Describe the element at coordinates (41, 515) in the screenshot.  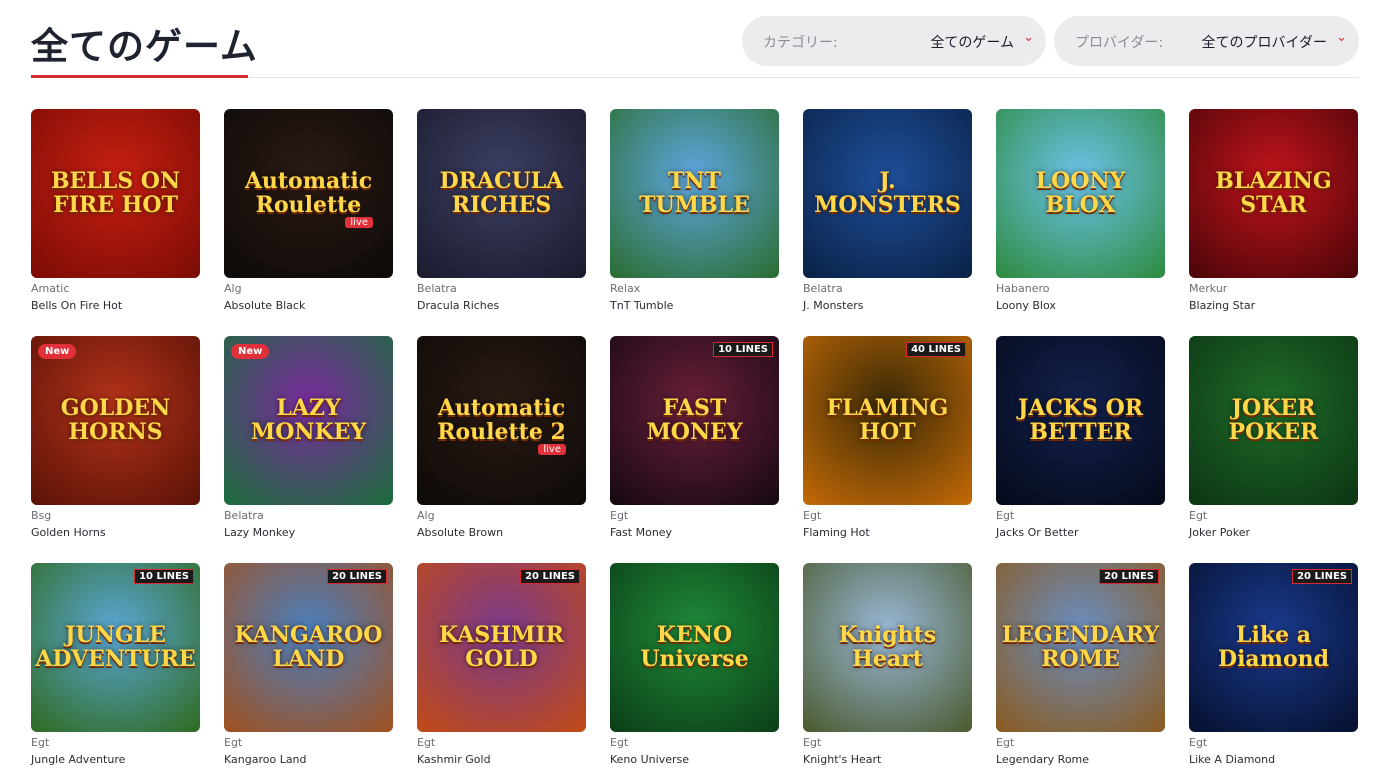
I see `game-provider: Bsg` at that location.